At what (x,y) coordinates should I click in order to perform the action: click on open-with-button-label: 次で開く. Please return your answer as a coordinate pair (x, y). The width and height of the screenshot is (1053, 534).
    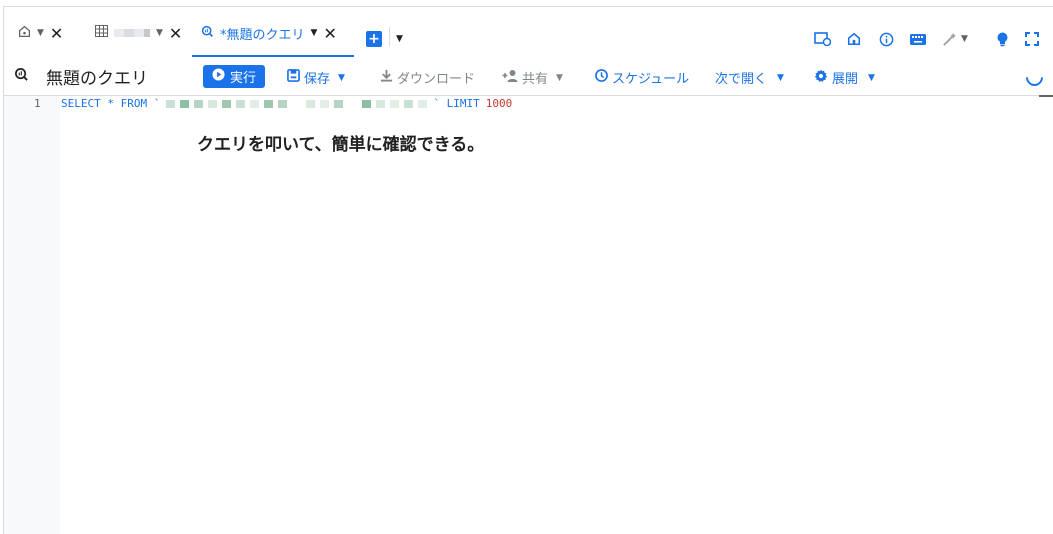
    Looking at the image, I should click on (741, 79).